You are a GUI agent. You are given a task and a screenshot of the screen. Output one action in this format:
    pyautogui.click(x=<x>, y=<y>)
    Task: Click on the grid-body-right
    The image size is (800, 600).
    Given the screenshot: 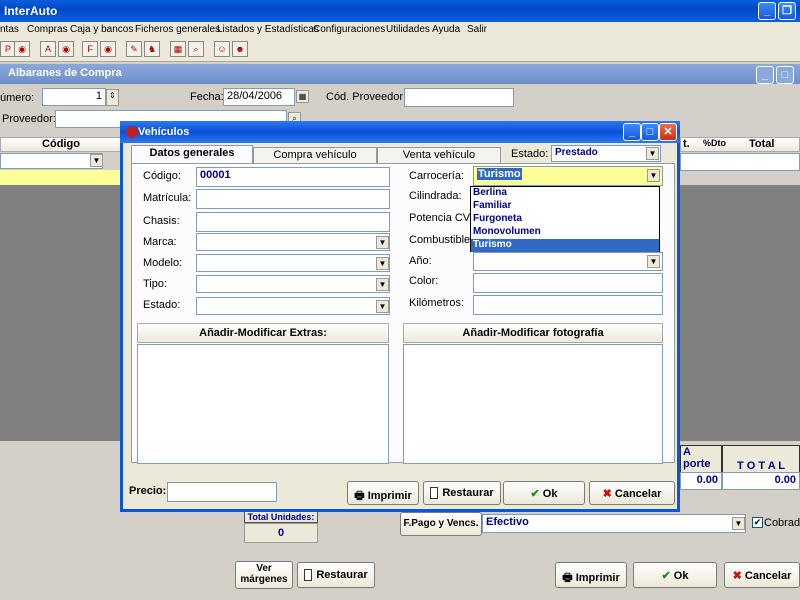 What is the action you would take?
    pyautogui.click(x=740, y=313)
    